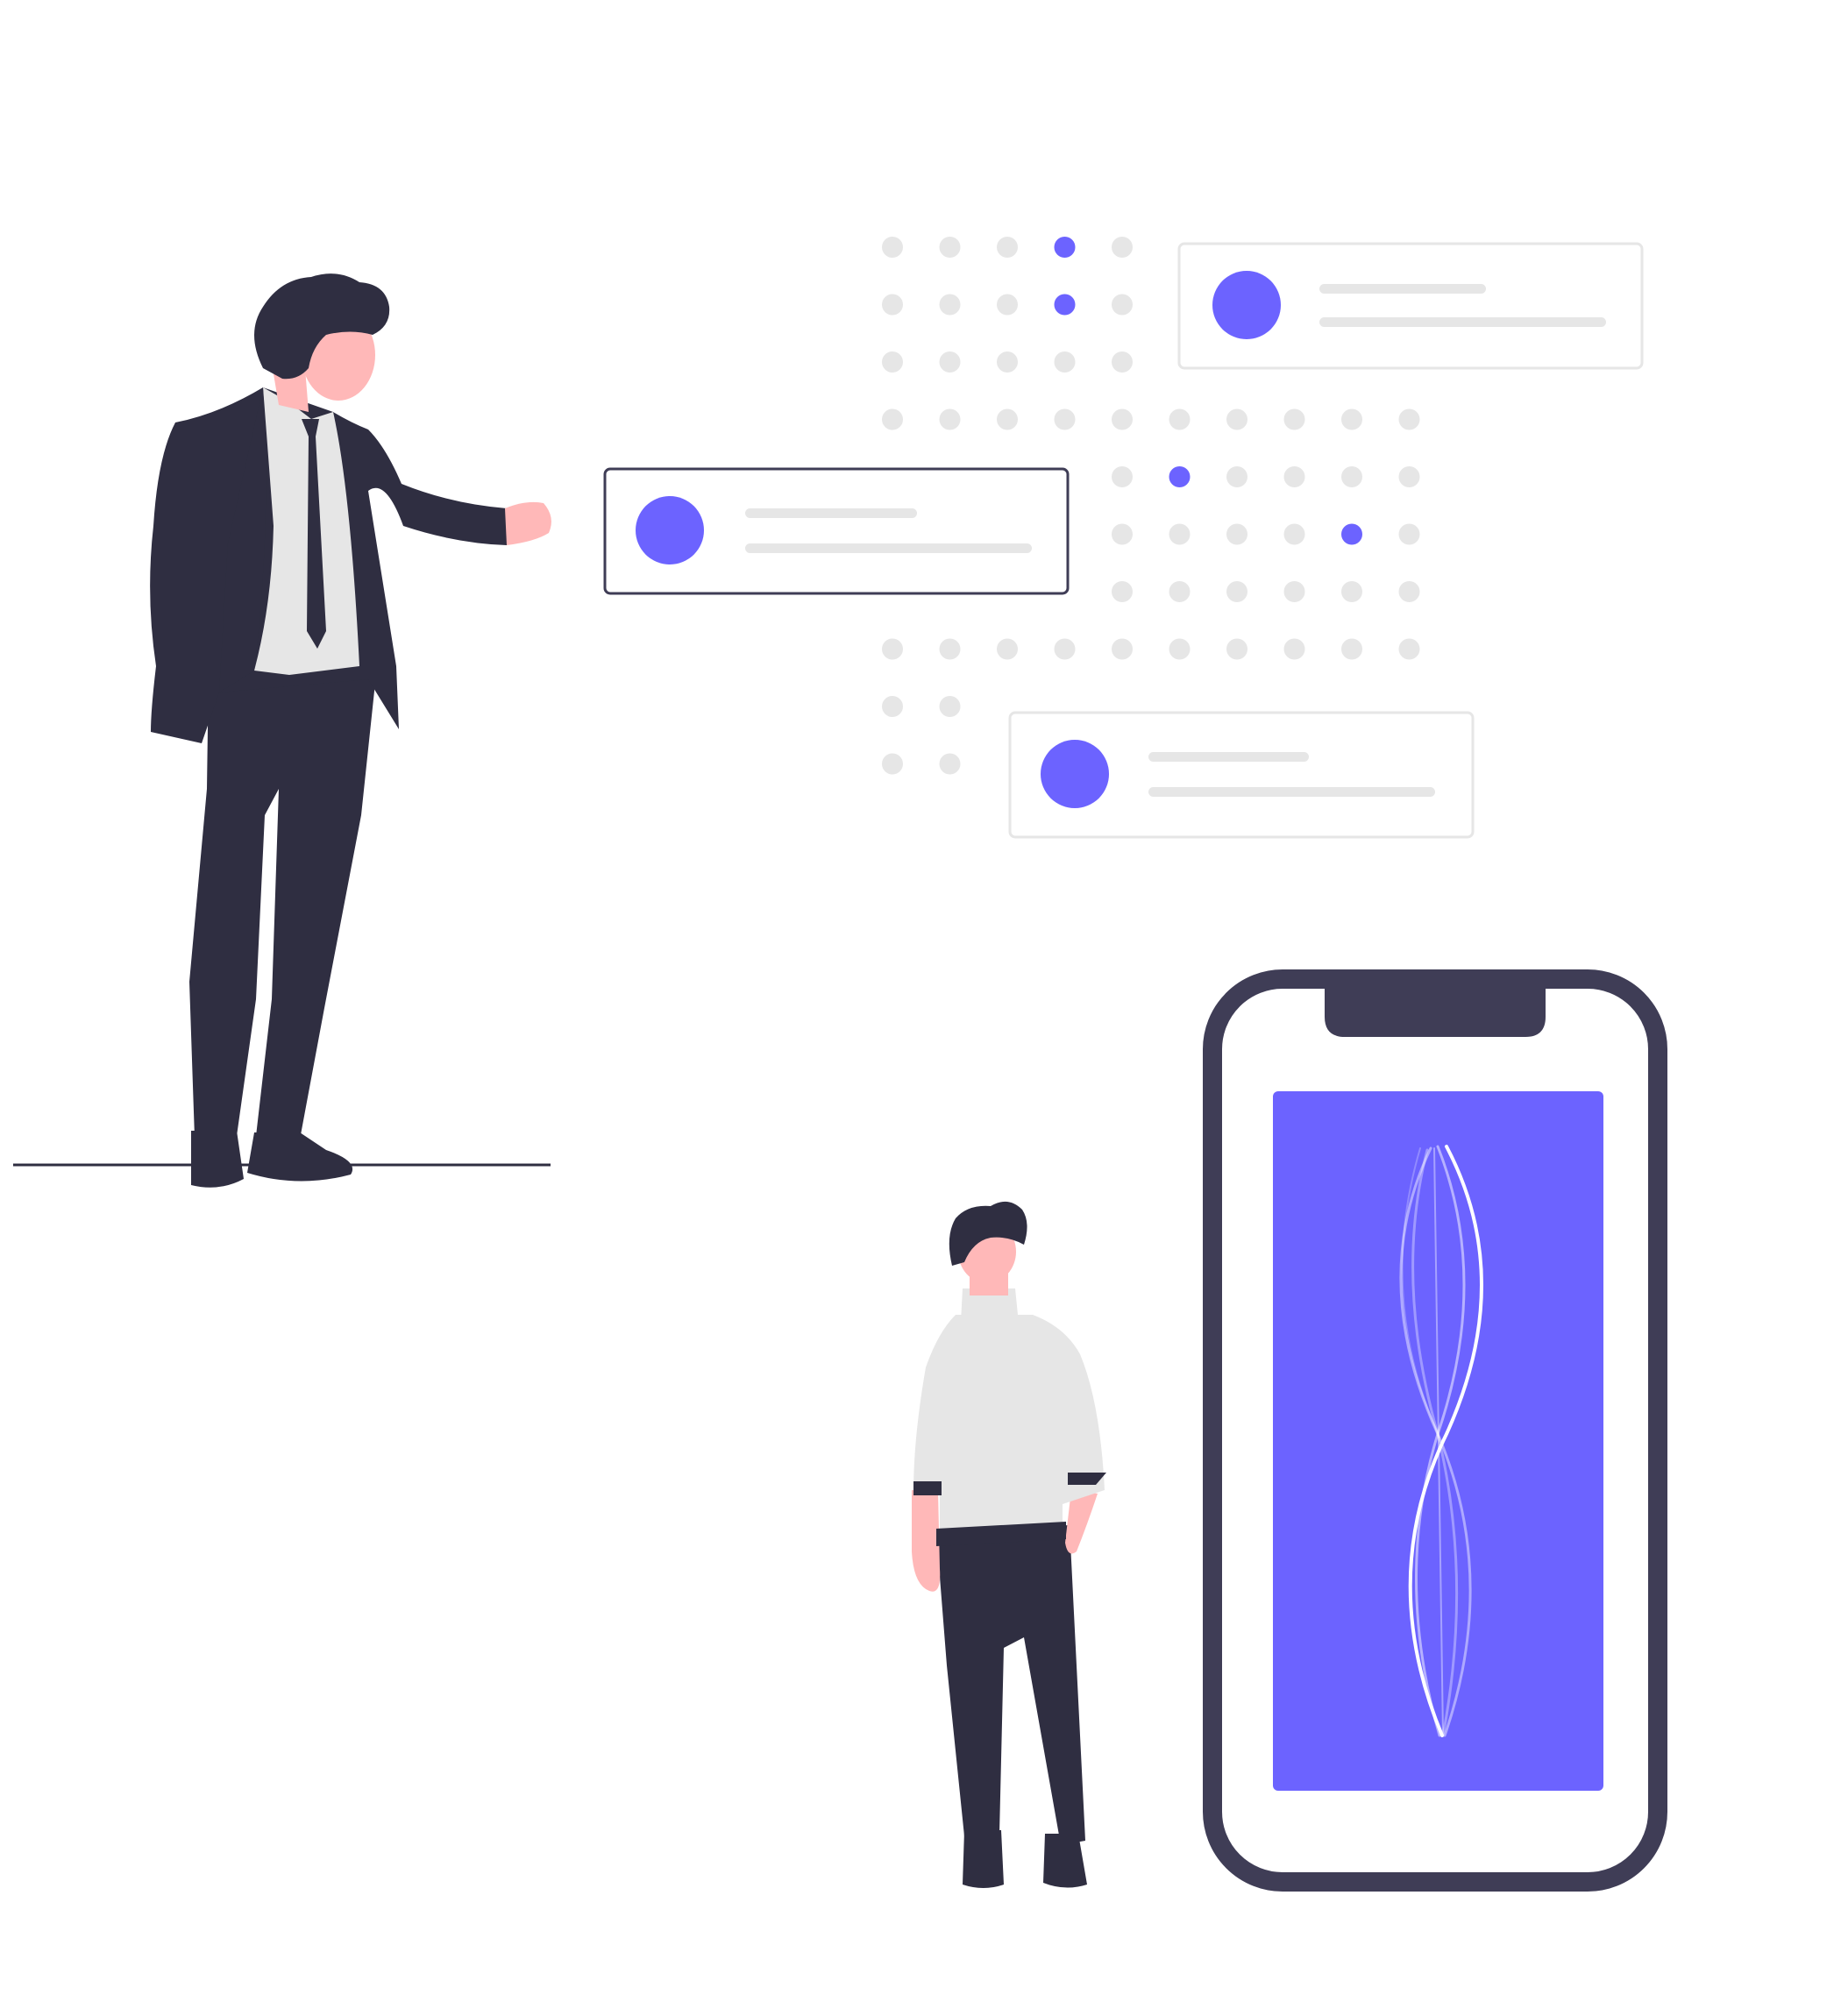 The height and width of the screenshot is (2016, 1841). I want to click on businessman-legs, so click(283, 902).